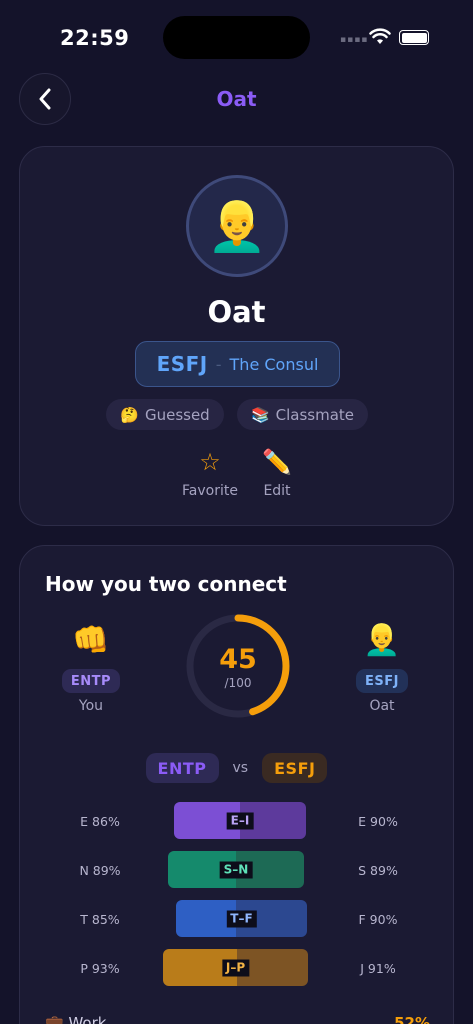  What do you see at coordinates (100, 821) in the screenshot?
I see `dimension-left-value: E 86%` at bounding box center [100, 821].